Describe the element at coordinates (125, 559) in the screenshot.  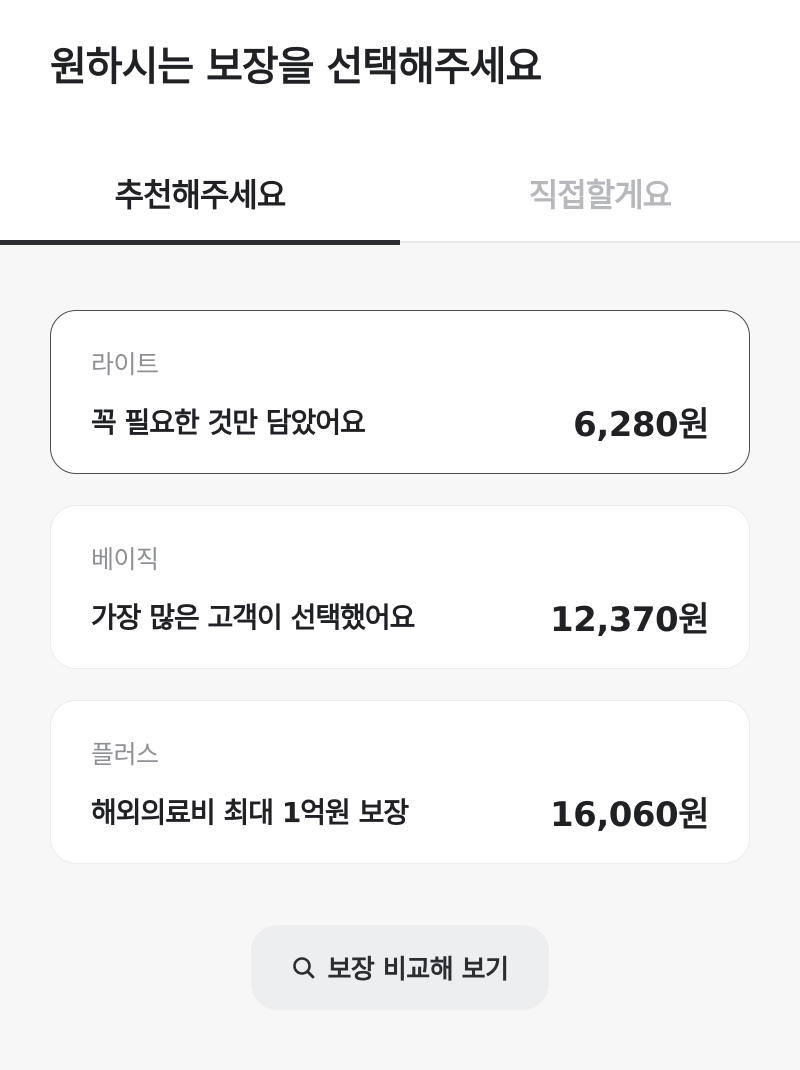
I see `plan-tier: 베이직` at that location.